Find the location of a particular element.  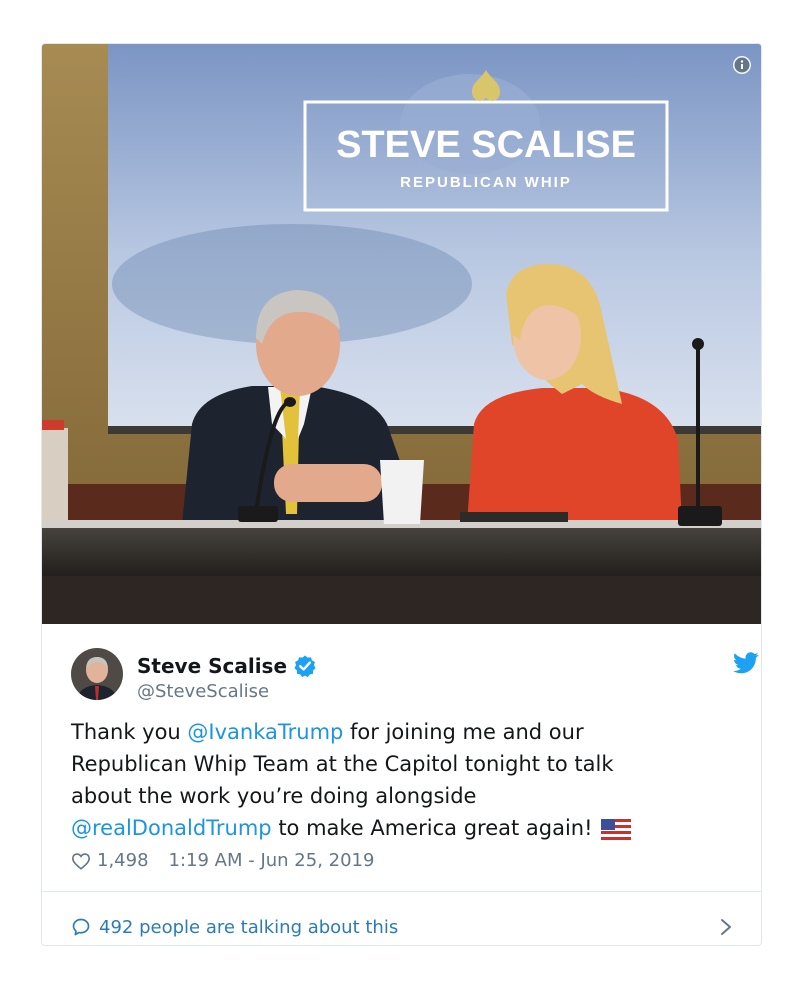

author-handle: @SteveScalise is located at coordinates (203, 691).